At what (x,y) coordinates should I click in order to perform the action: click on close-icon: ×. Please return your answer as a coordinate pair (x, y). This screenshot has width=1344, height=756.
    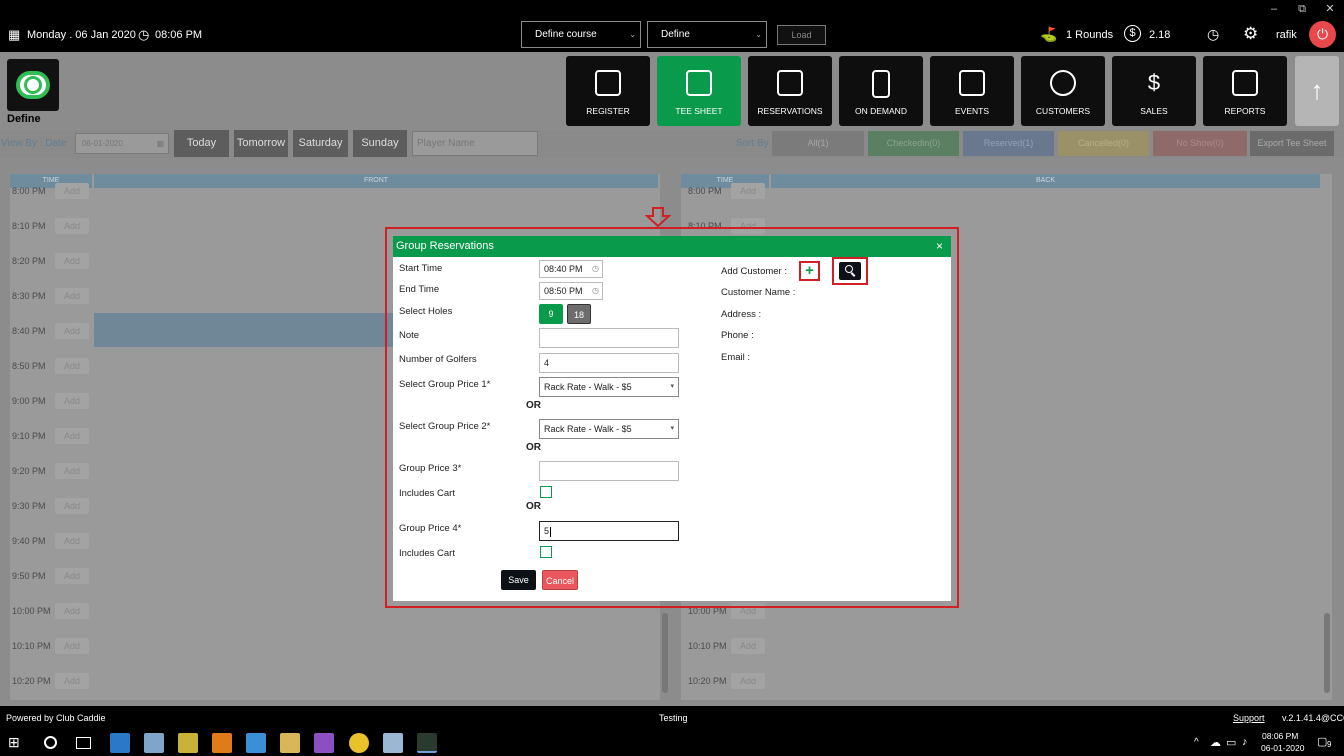
    Looking at the image, I should click on (939, 246).